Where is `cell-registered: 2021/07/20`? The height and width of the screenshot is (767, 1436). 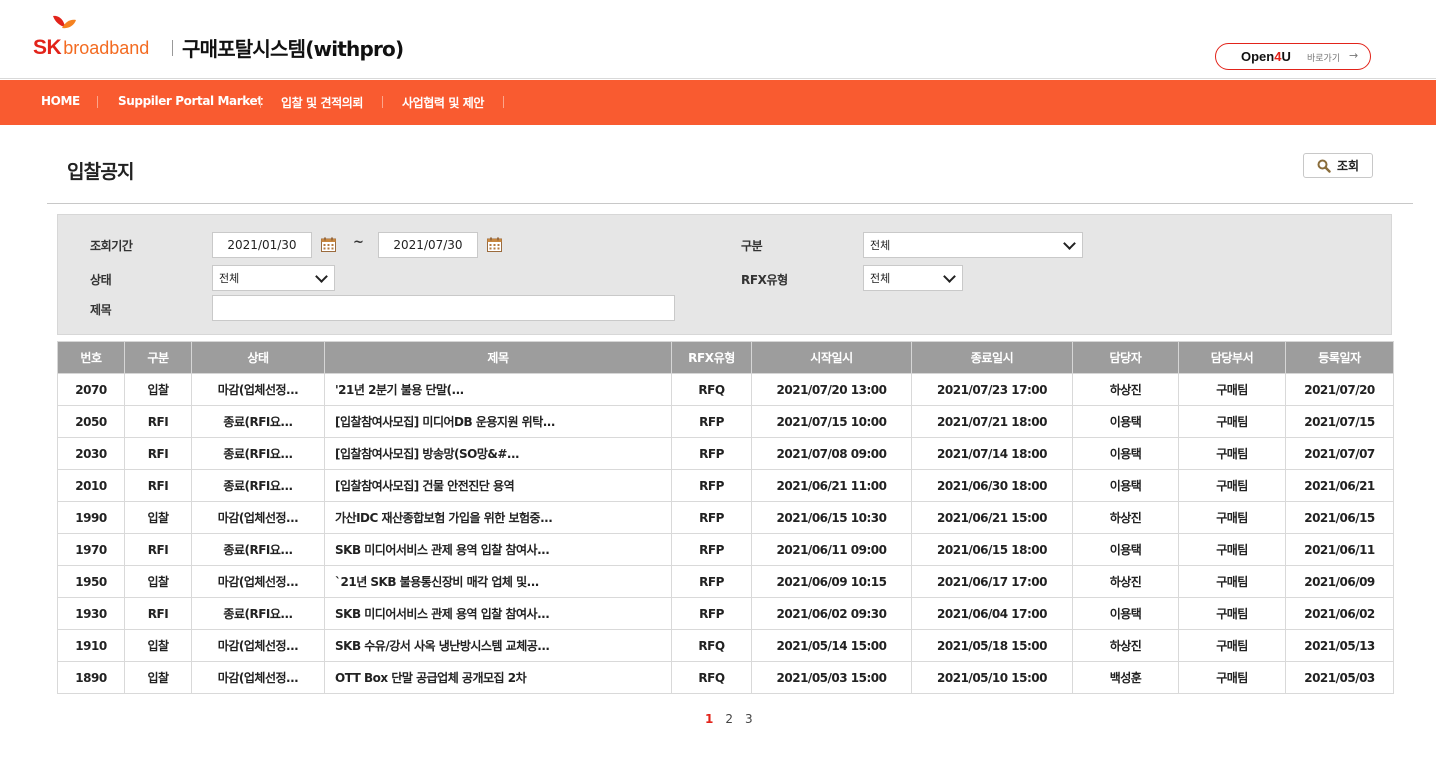 cell-registered: 2021/07/20 is located at coordinates (1339, 389).